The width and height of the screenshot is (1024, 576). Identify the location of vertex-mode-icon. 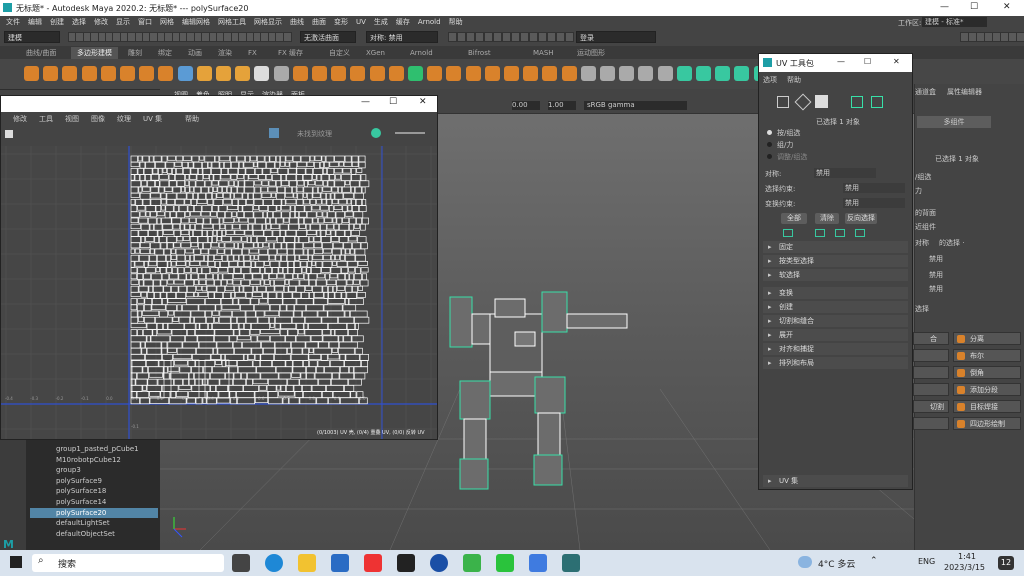
(783, 102).